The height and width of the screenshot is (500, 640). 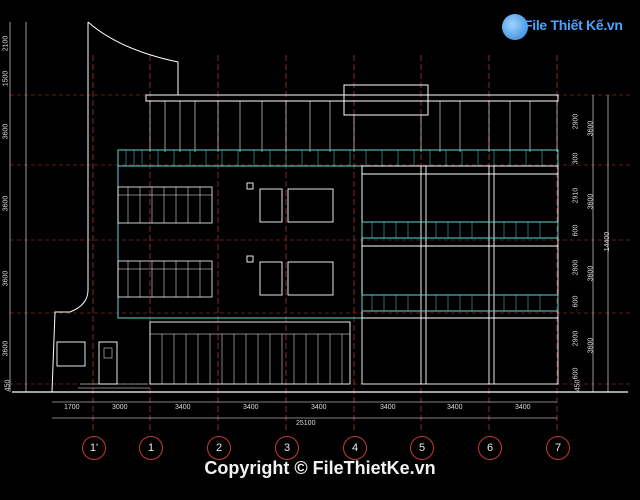 I want to click on roof-glass-mullions, so click(x=353, y=126).